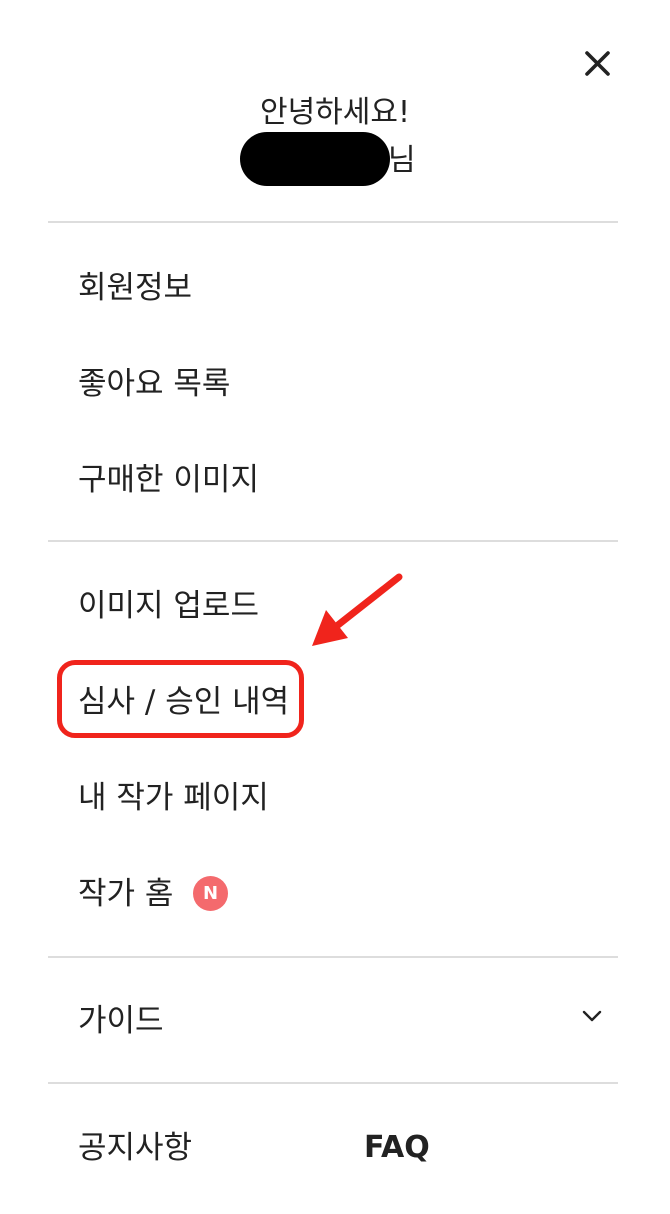  Describe the element at coordinates (335, 112) in the screenshot. I see `greeting-text: 안녕하세요!` at that location.